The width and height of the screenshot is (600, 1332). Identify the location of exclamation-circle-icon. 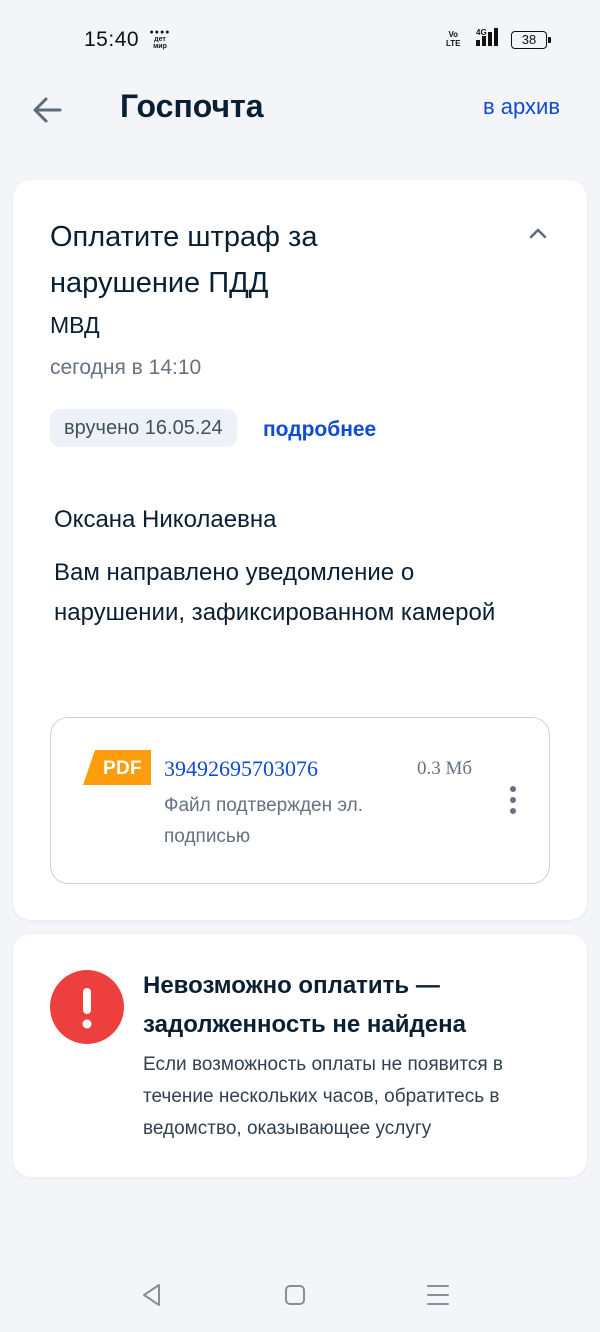
(87, 1007).